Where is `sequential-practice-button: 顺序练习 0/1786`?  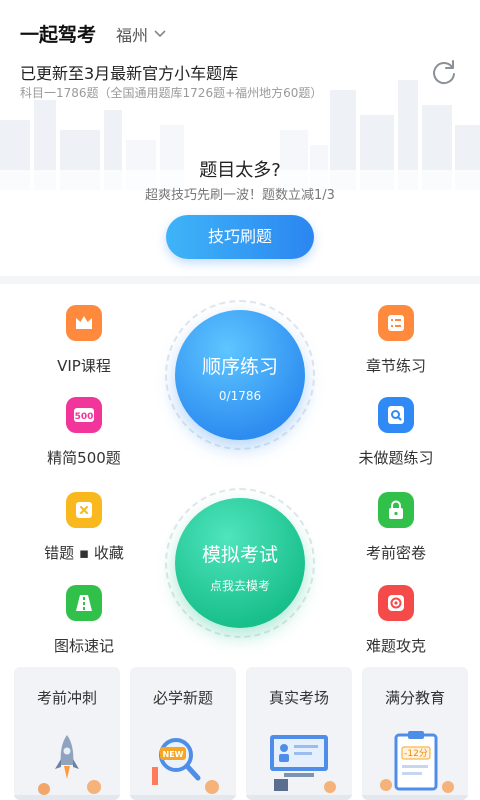 sequential-practice-button: 顺序练习 0/1786 is located at coordinates (240, 375).